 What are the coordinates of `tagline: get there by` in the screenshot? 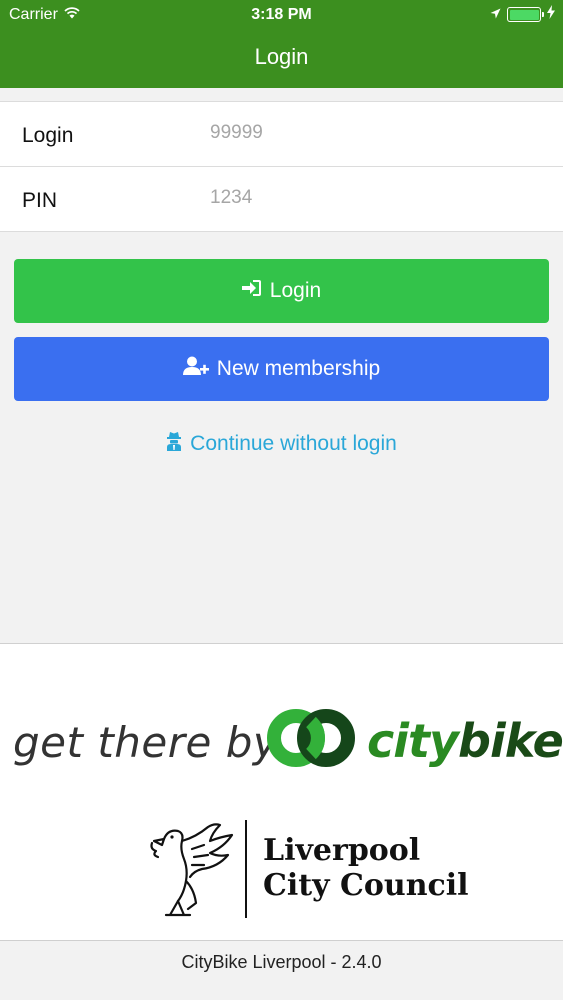 It's located at (146, 742).